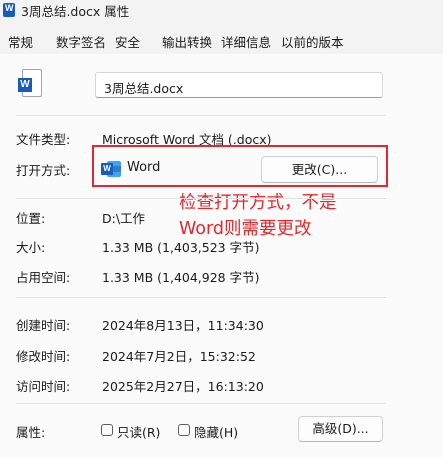  I want to click on hidden-label: 隐藏(H), so click(216, 431).